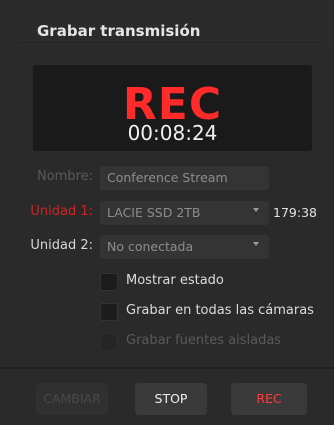  Describe the element at coordinates (154, 212) in the screenshot. I see `disk1-value: LACIE SSD 2TB` at that location.